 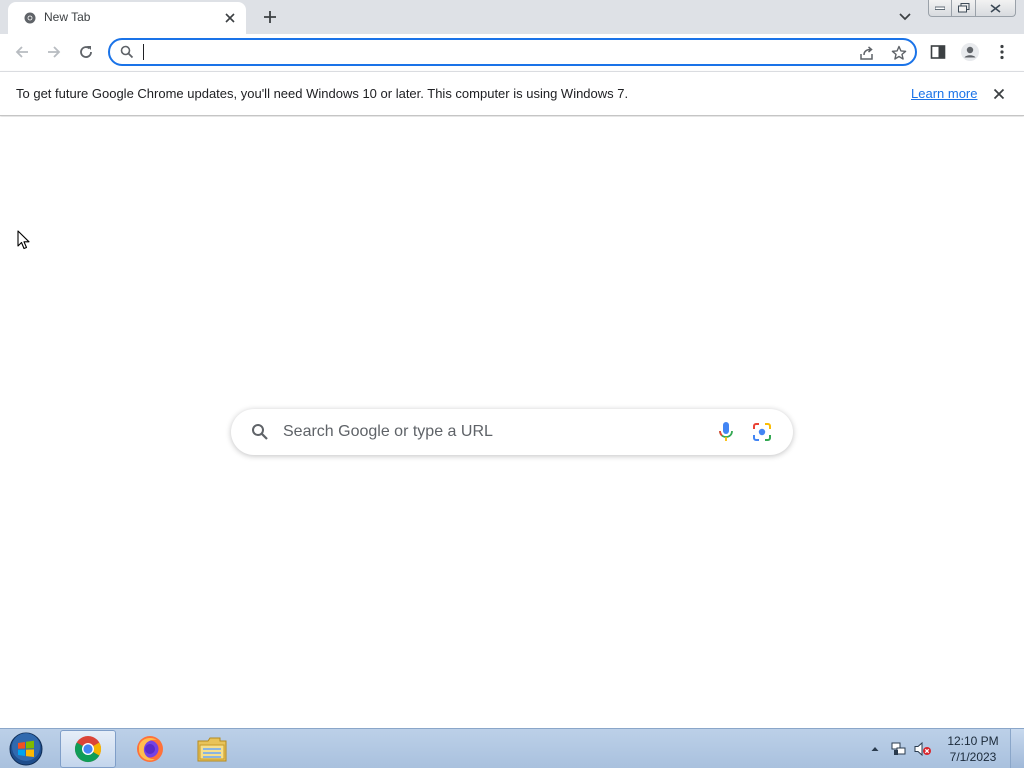 I want to click on network-icon, so click(x=899, y=749).